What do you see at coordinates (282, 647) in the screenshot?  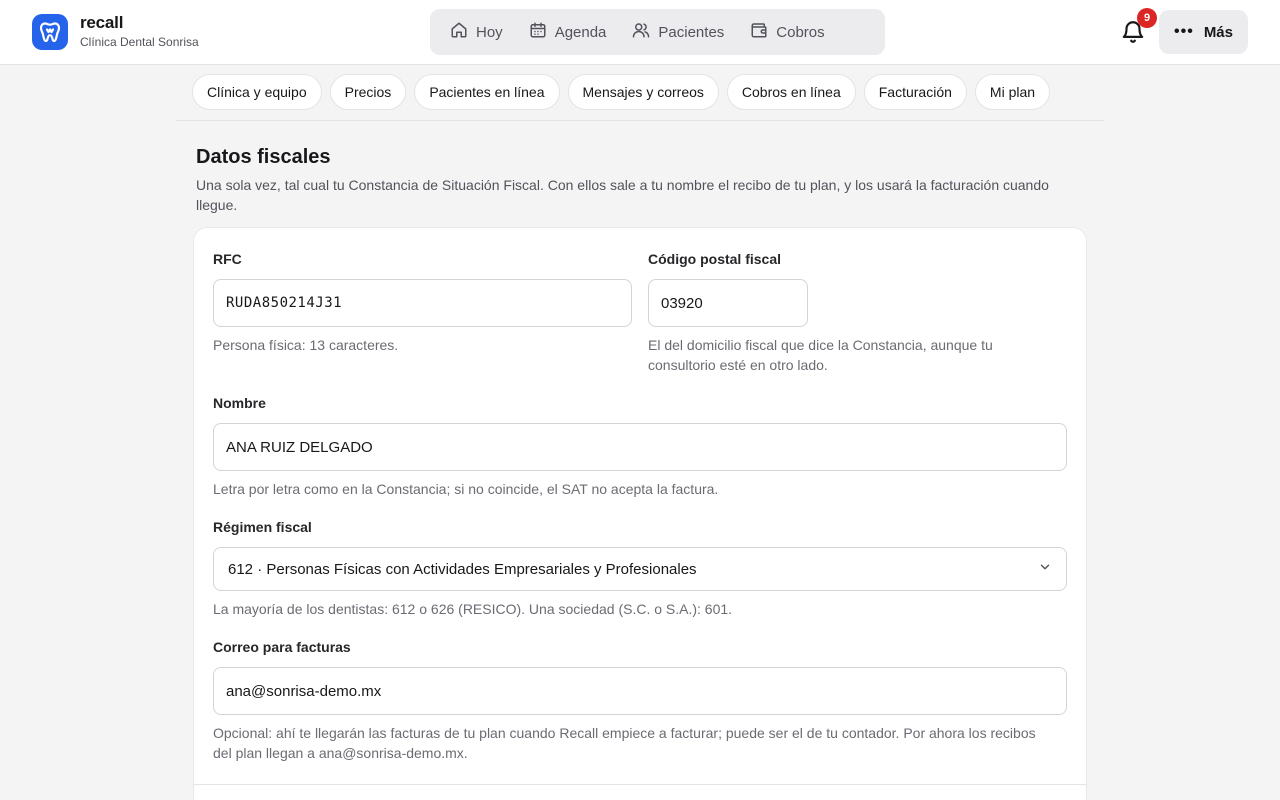 I see `invoice-email-label: Correo para facturas` at bounding box center [282, 647].